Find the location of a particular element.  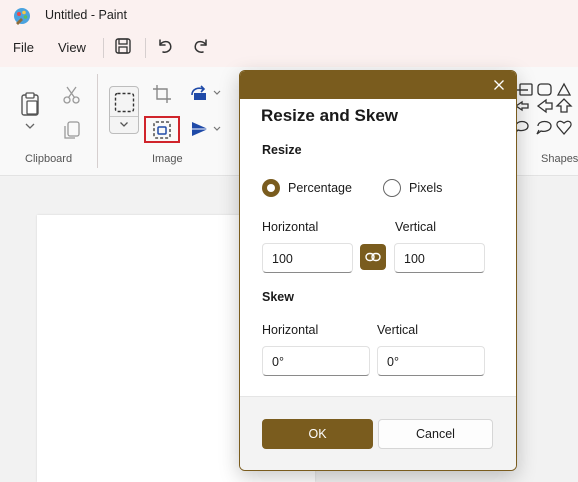

resize-vertical-label: Vertical is located at coordinates (415, 227).